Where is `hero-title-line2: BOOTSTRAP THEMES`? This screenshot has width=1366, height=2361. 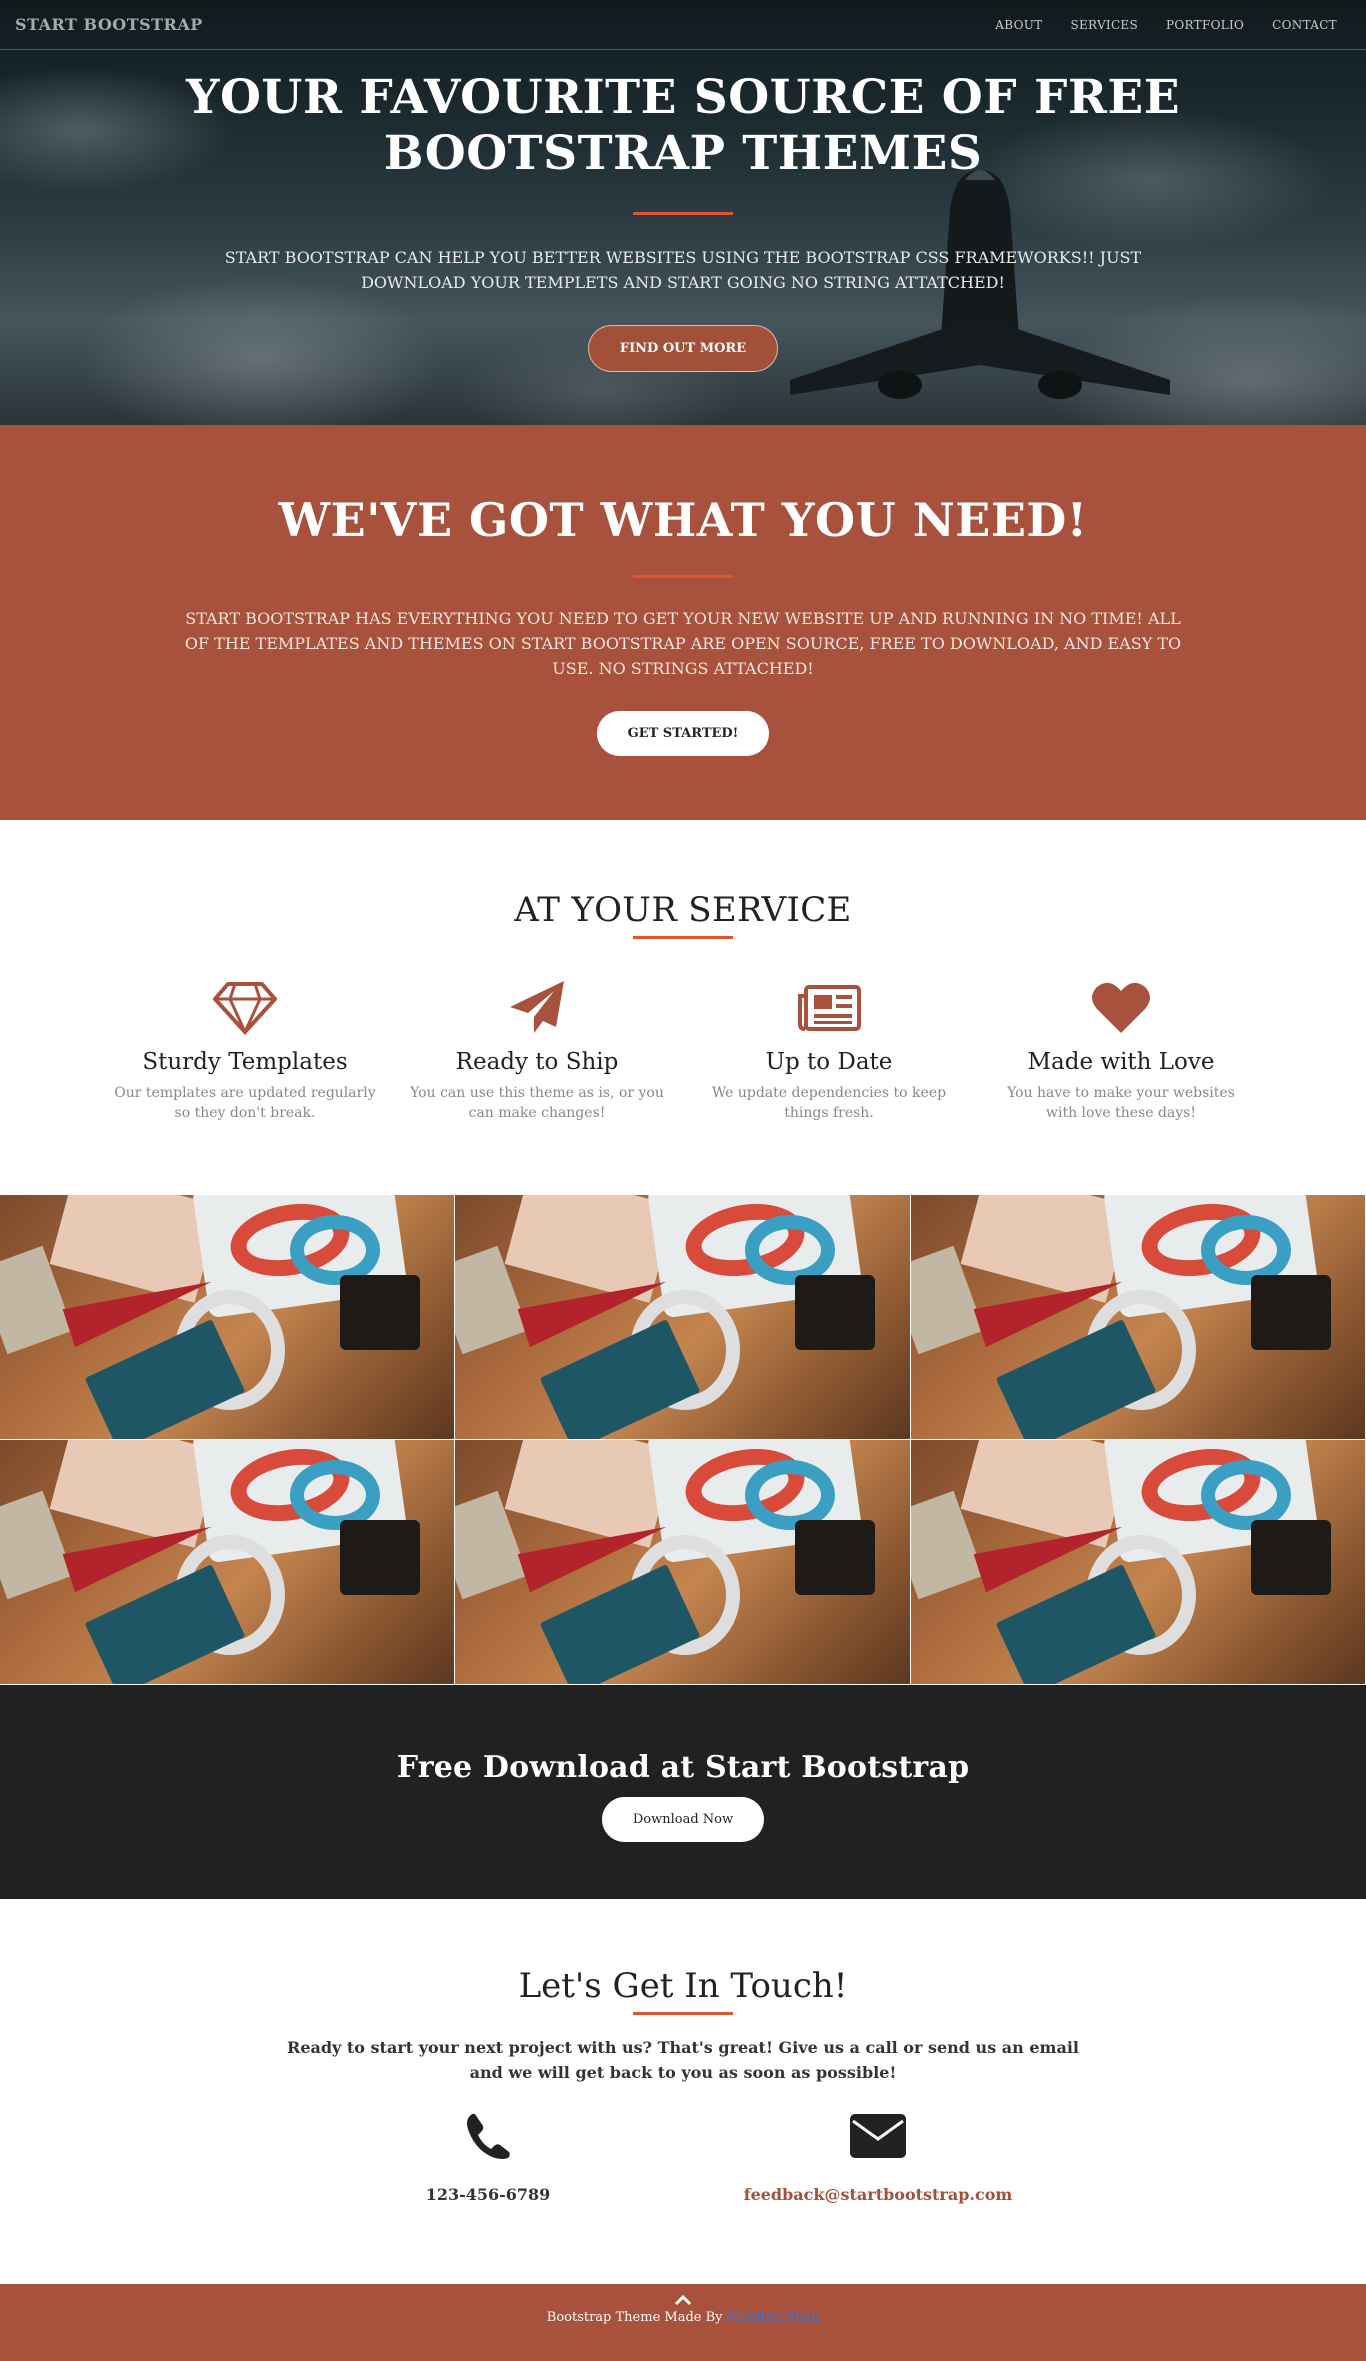
hero-title-line2: BOOTSTRAP THEMES is located at coordinates (683, 153).